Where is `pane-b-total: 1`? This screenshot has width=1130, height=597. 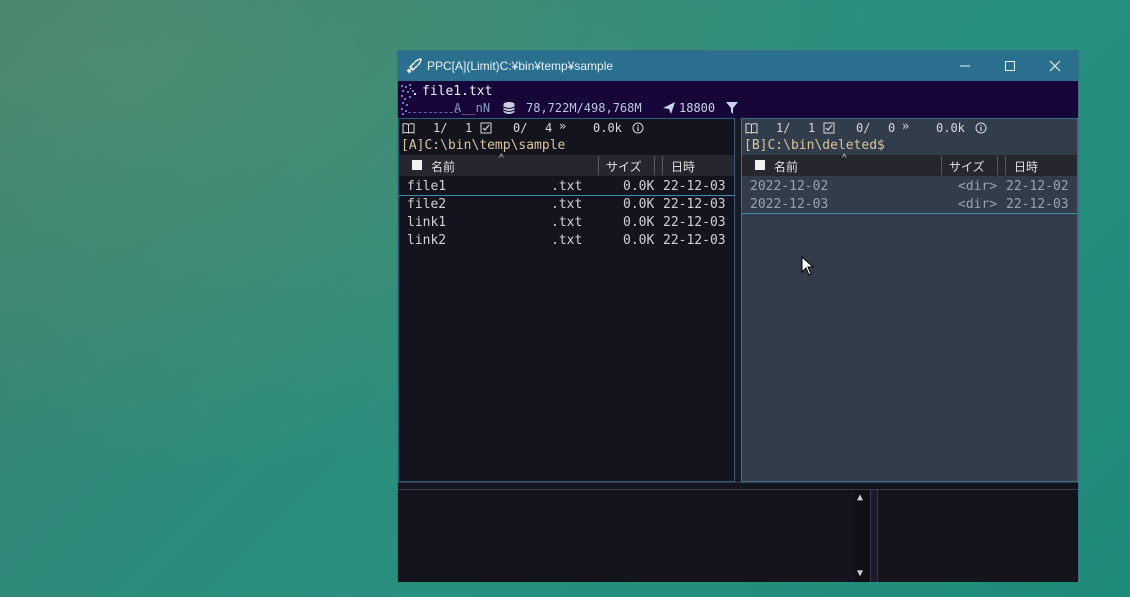 pane-b-total: 1 is located at coordinates (812, 128).